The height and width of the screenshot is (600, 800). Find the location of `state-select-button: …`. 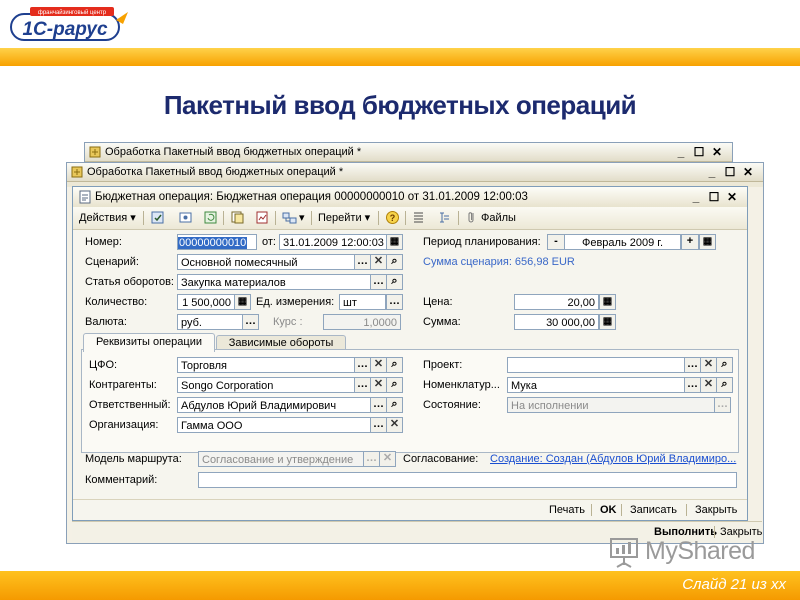

state-select-button: … is located at coordinates (722, 405).